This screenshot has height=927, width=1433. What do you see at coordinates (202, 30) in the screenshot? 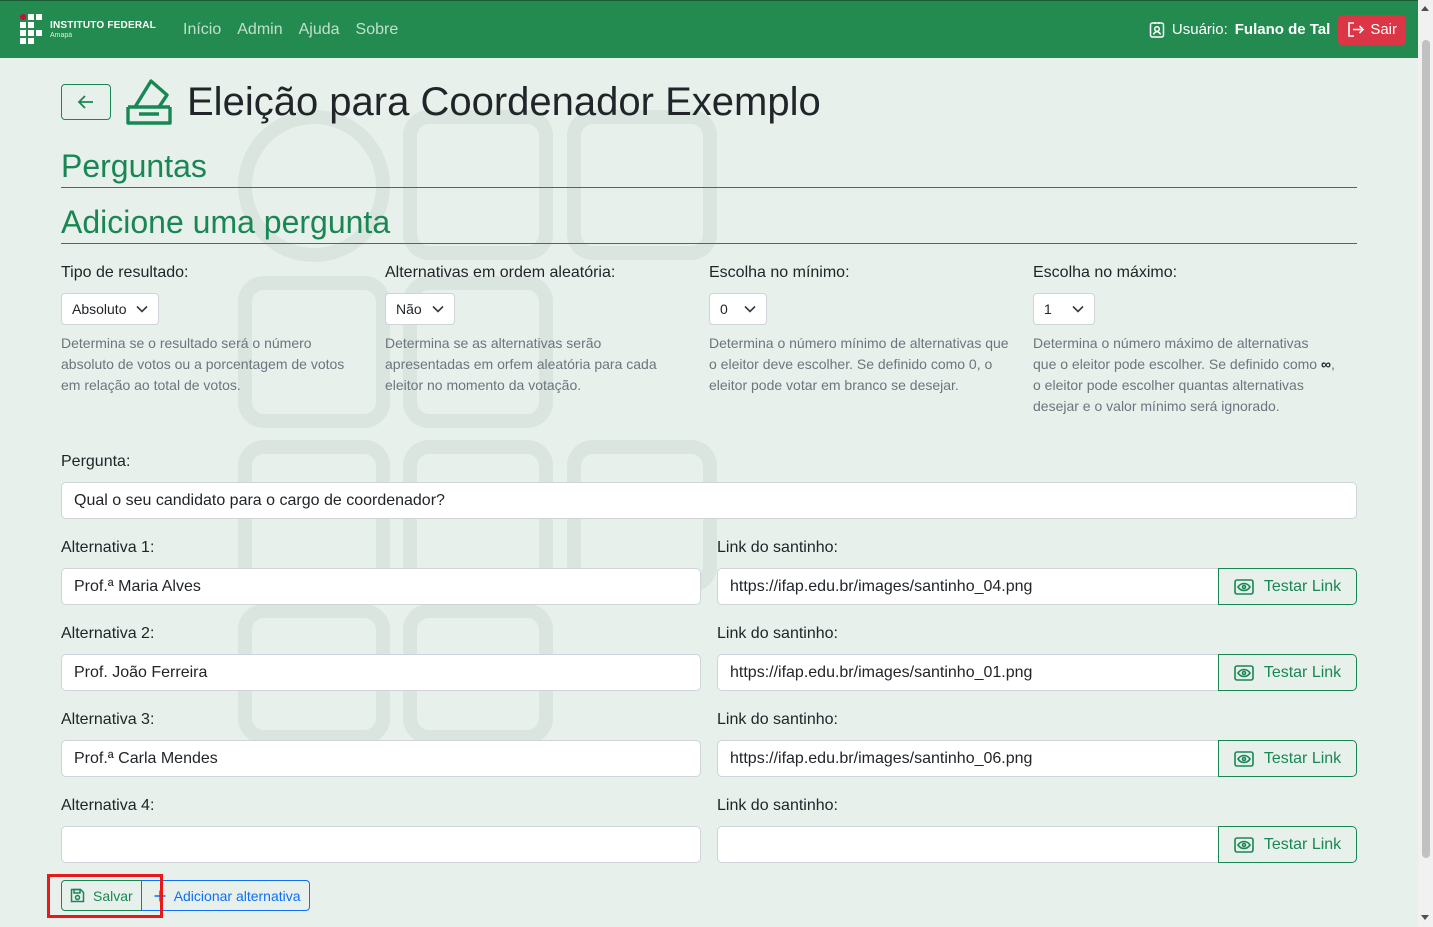
I see `nav-link-inicio: Início` at bounding box center [202, 30].